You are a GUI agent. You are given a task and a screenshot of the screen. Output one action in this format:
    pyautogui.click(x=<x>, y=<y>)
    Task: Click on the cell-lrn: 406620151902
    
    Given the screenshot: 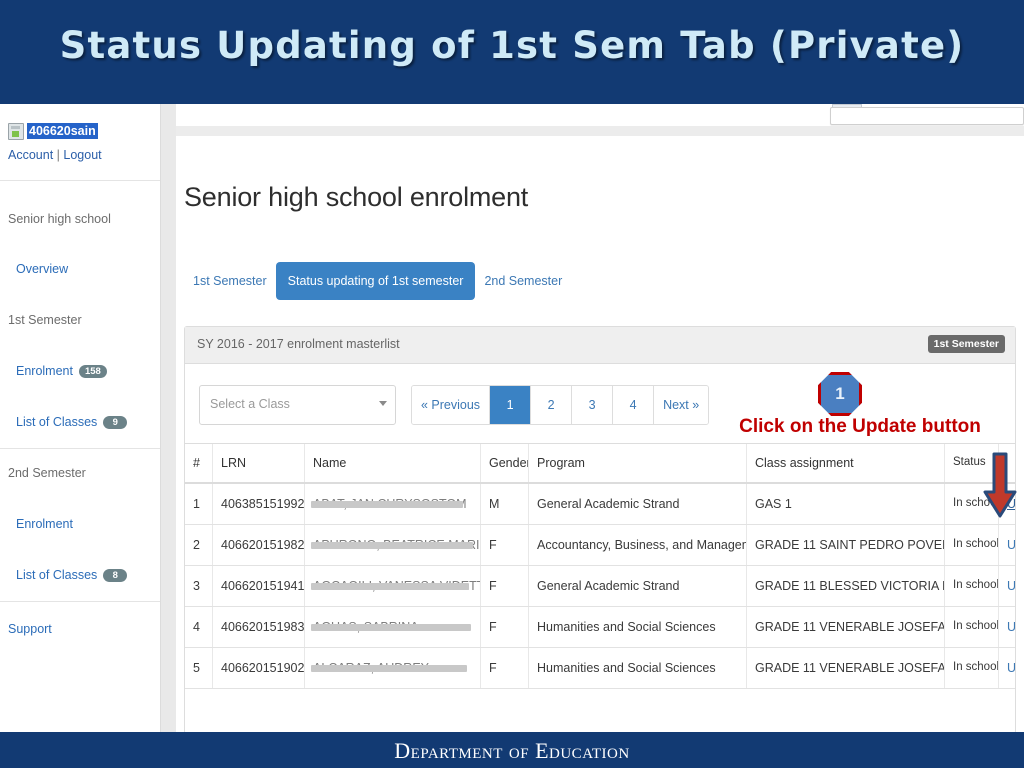 What is the action you would take?
    pyautogui.click(x=259, y=668)
    